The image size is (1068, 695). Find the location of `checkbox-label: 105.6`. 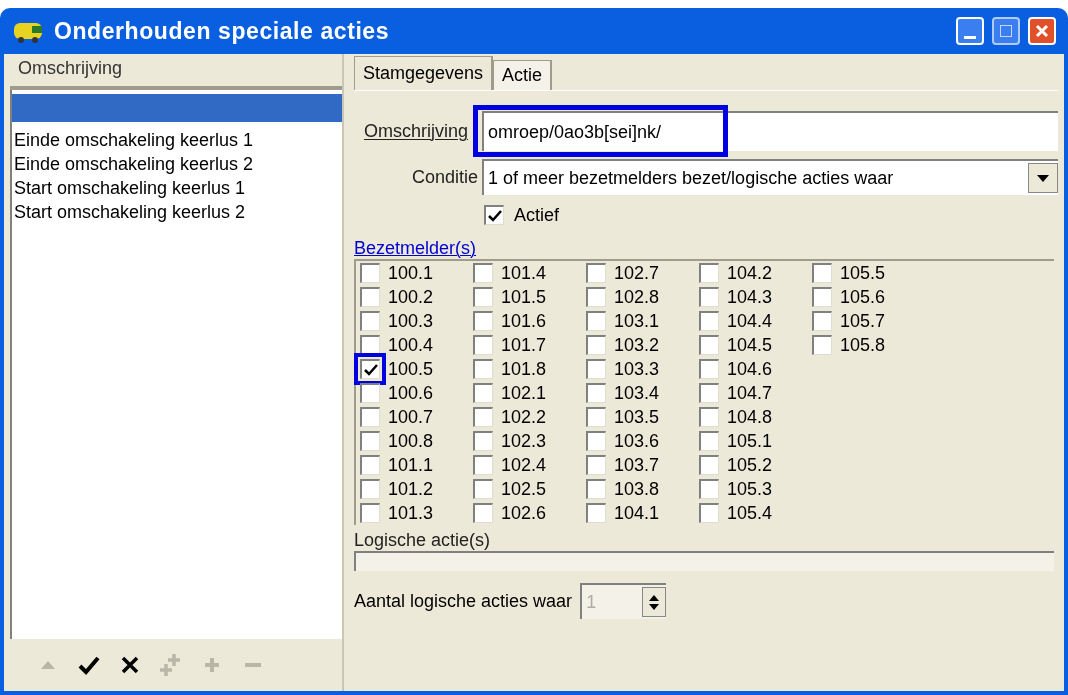

checkbox-label: 105.6 is located at coordinates (862, 297).